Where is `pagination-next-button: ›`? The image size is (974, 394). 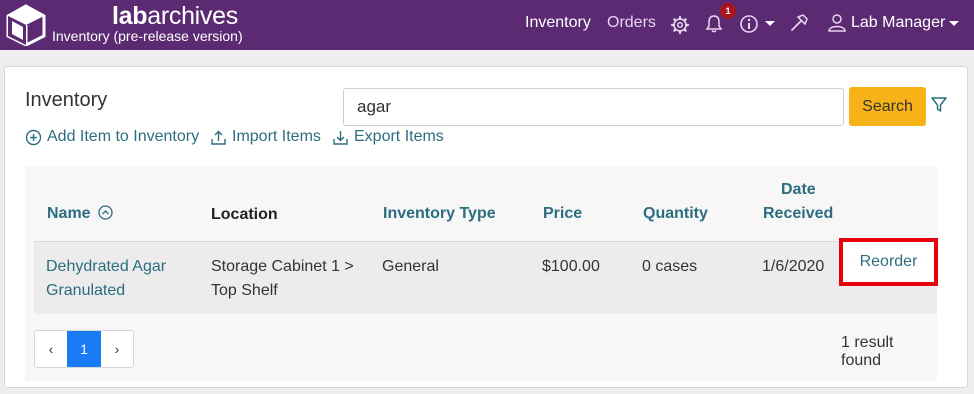 pagination-next-button: › is located at coordinates (117, 349).